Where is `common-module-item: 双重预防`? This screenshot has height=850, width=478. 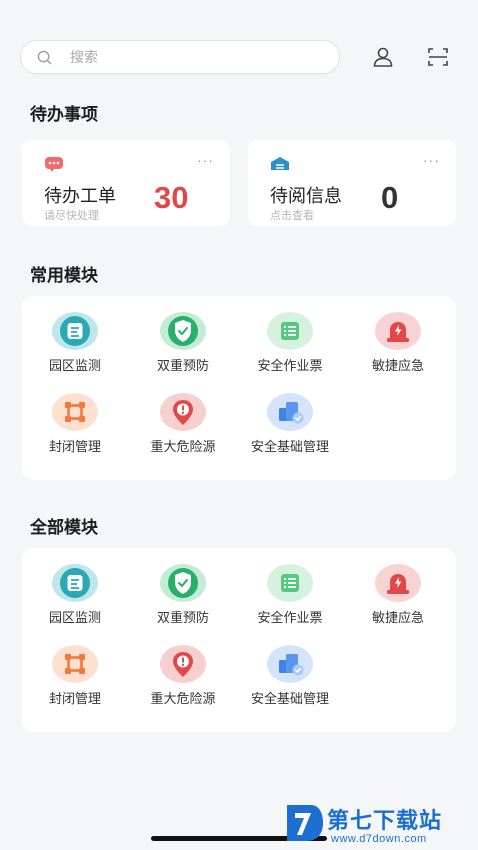
common-module-item: 双重预防 is located at coordinates (183, 343).